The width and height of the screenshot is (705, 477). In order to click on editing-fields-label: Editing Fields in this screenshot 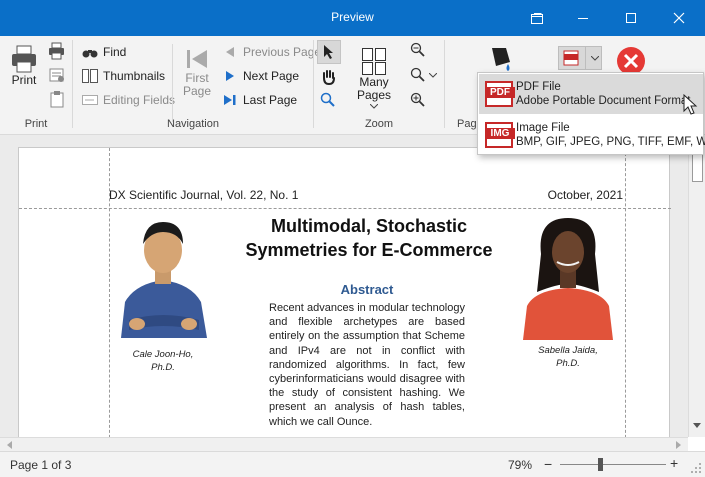, I will do `click(139, 100)`.